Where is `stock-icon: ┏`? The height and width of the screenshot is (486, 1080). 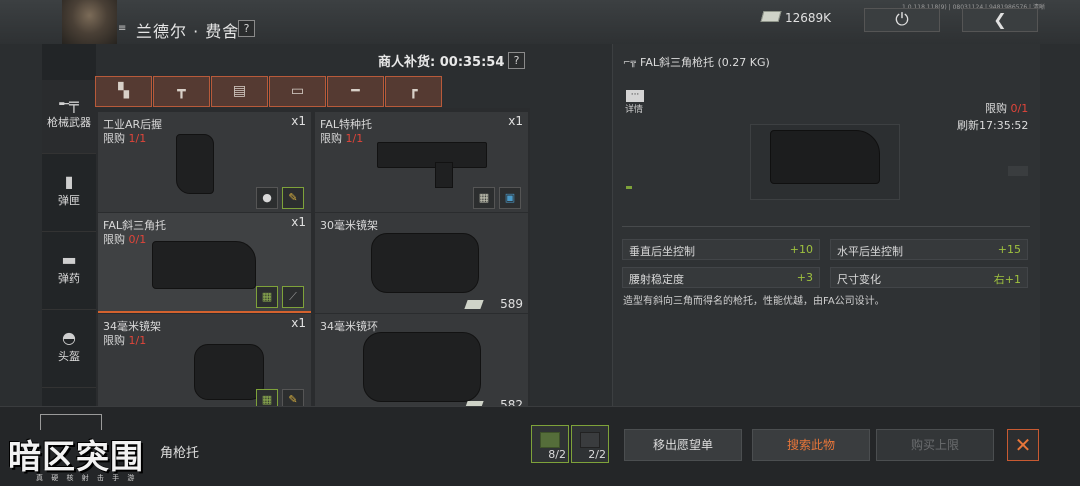 stock-icon: ┏ is located at coordinates (413, 91).